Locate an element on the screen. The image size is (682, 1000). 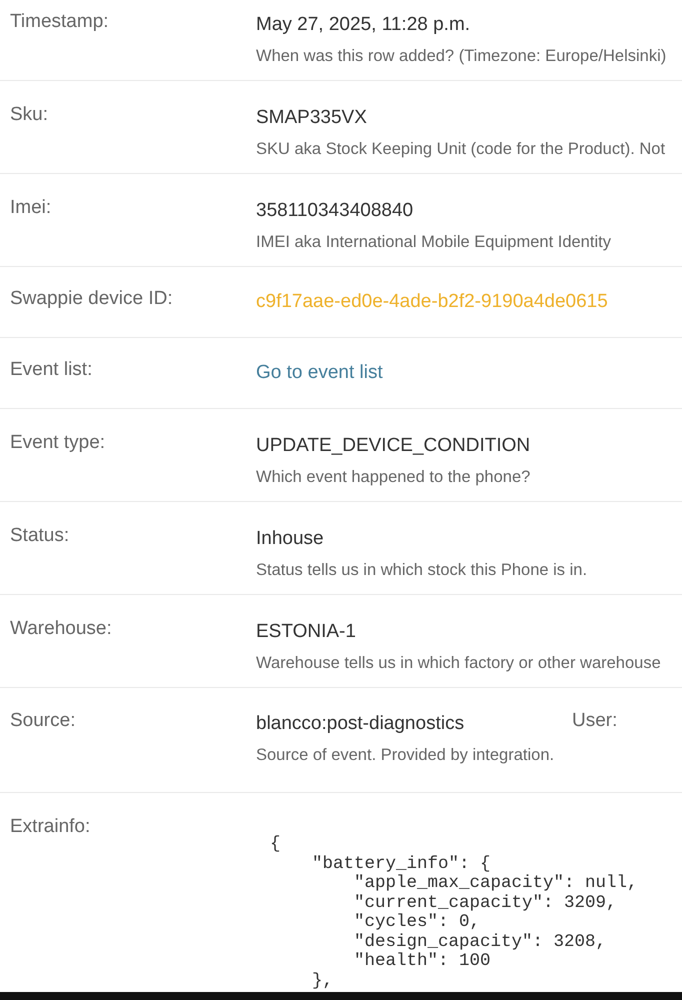
field-value: ESTONIA-1 is located at coordinates (306, 632).